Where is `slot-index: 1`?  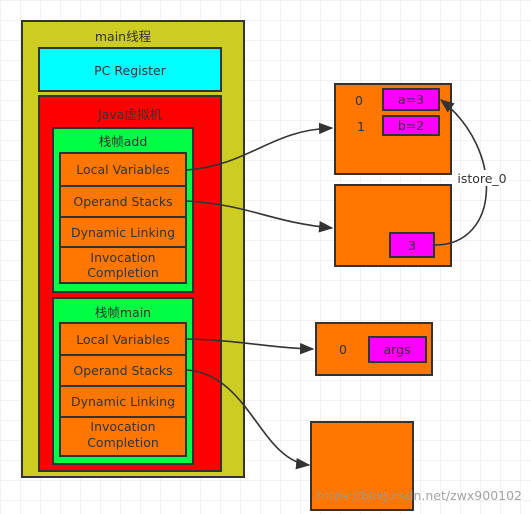 slot-index: 1 is located at coordinates (361, 126).